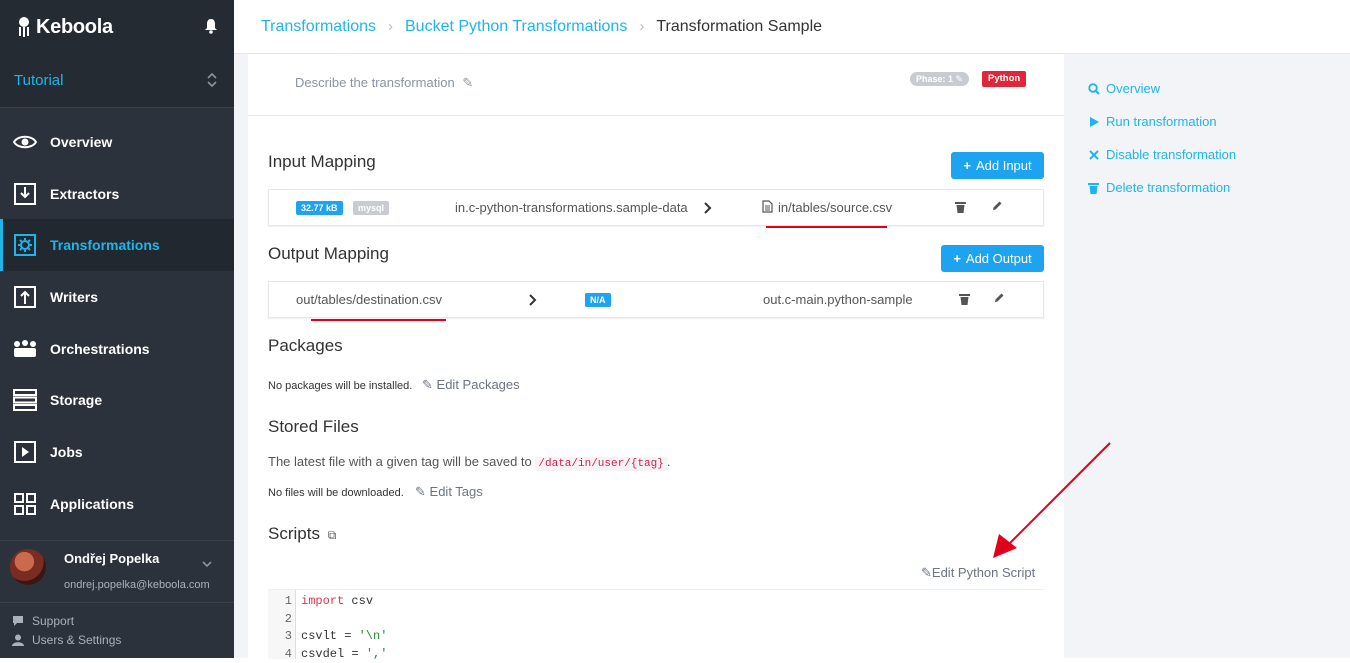 This screenshot has width=1350, height=663. I want to click on overview-action: Overview, so click(1124, 88).